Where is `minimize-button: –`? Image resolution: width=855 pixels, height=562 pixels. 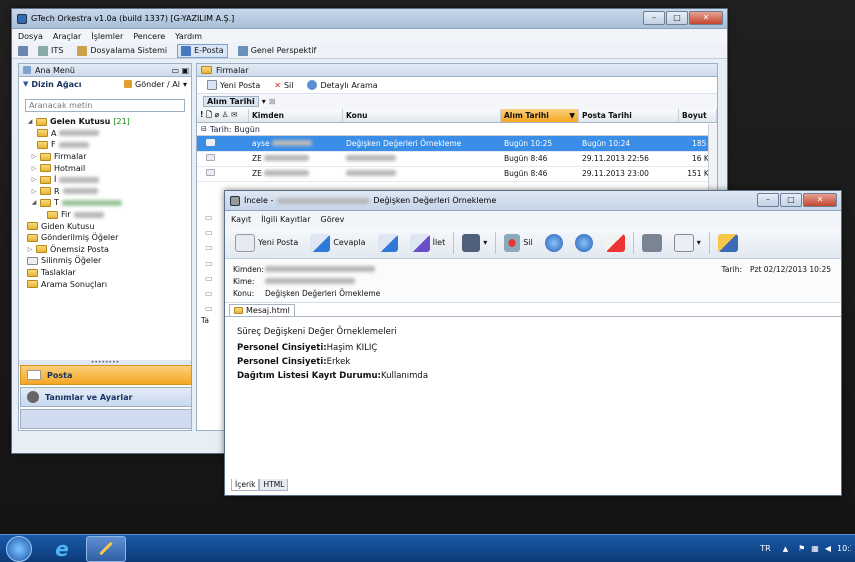
minimize-button: – is located at coordinates (654, 18).